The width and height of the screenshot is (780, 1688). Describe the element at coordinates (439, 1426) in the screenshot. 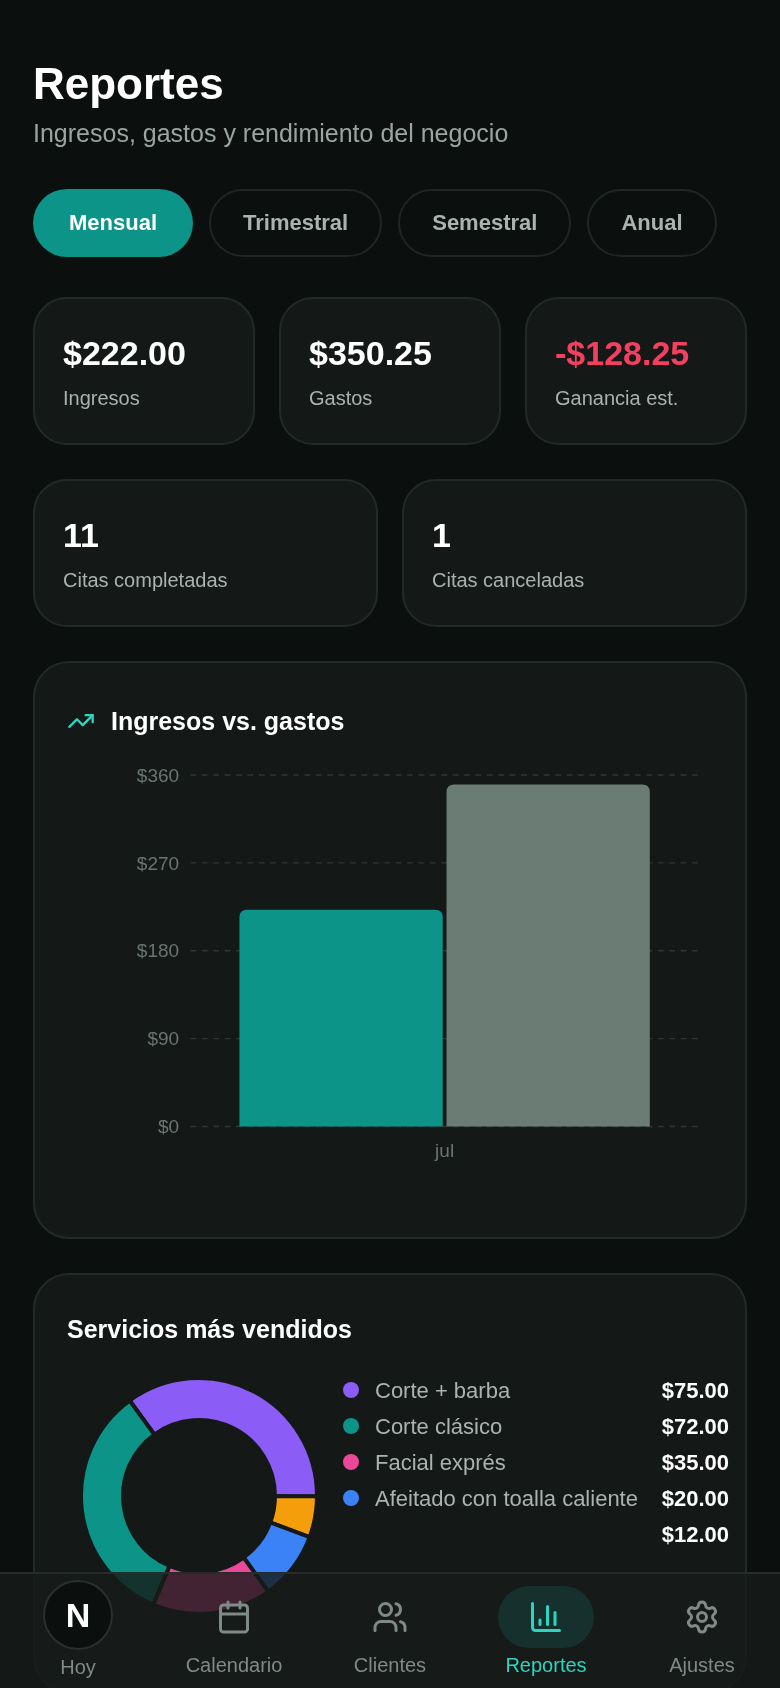

I see `service-name: Corte clásico` at that location.